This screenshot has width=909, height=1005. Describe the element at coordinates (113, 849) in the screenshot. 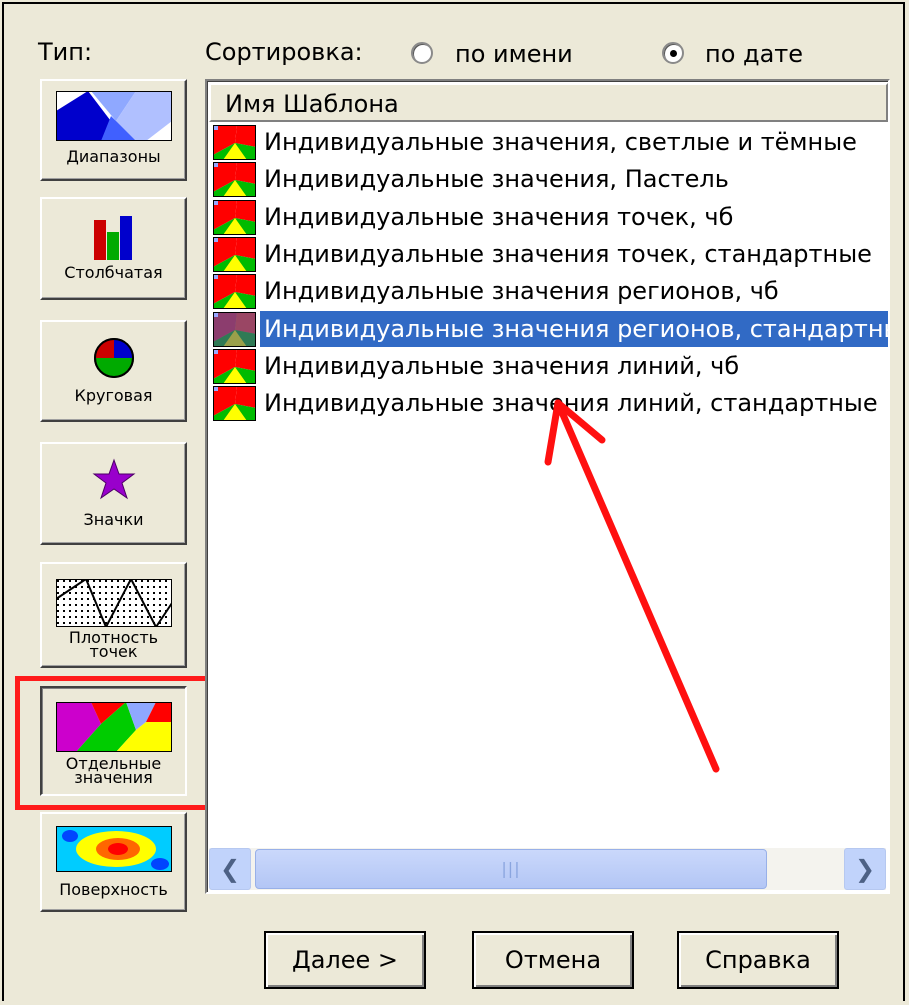

I see `surface-icon` at that location.